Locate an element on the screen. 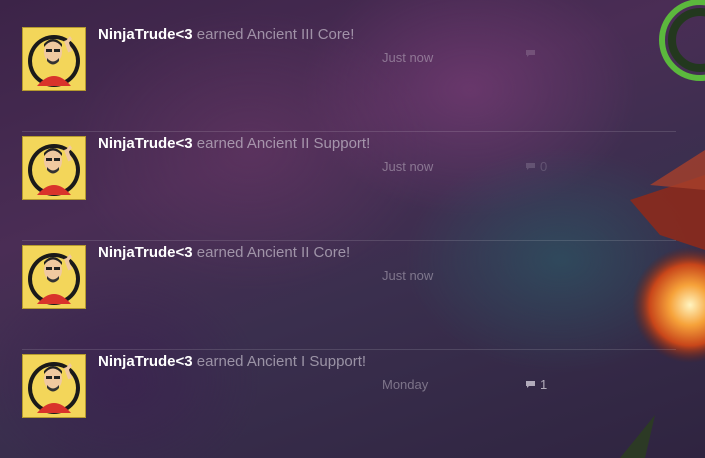 Image resolution: width=705 pixels, height=458 pixels. comment-count-value: 1 is located at coordinates (544, 384).